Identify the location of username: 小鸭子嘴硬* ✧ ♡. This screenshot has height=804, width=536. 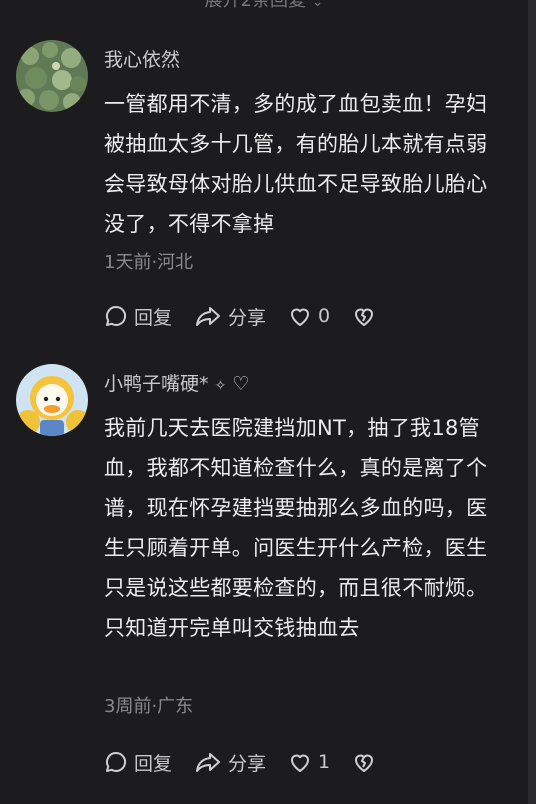
(176, 382).